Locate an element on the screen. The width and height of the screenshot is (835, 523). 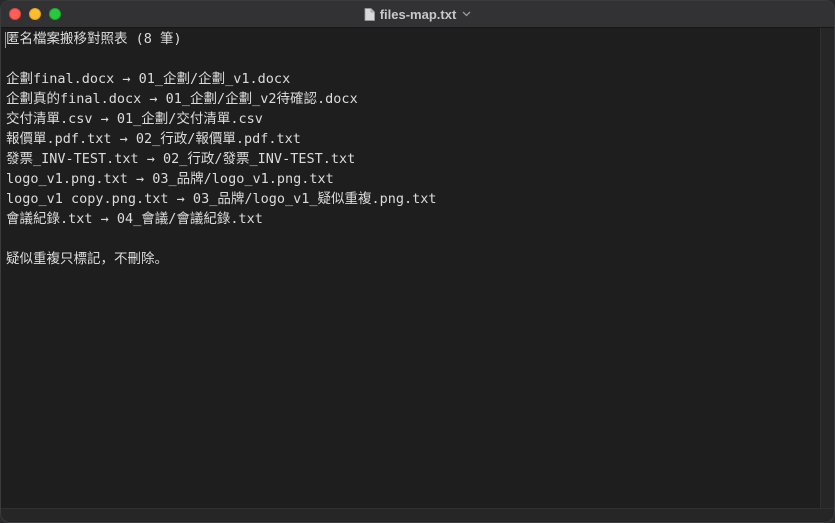
document-icon is located at coordinates (369, 14).